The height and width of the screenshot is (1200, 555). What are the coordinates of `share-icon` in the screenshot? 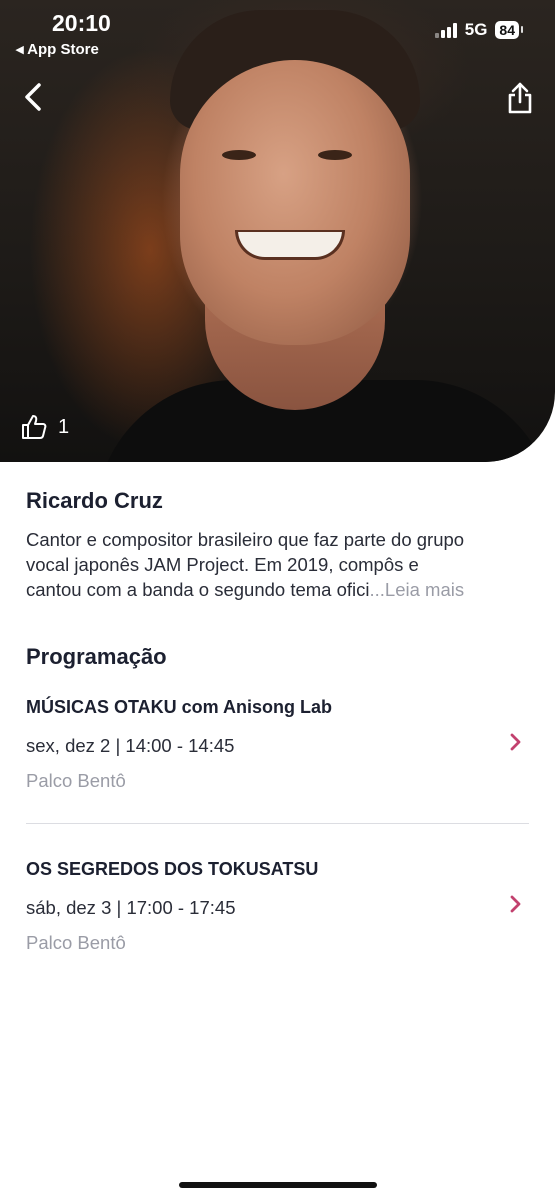 It's located at (520, 98).